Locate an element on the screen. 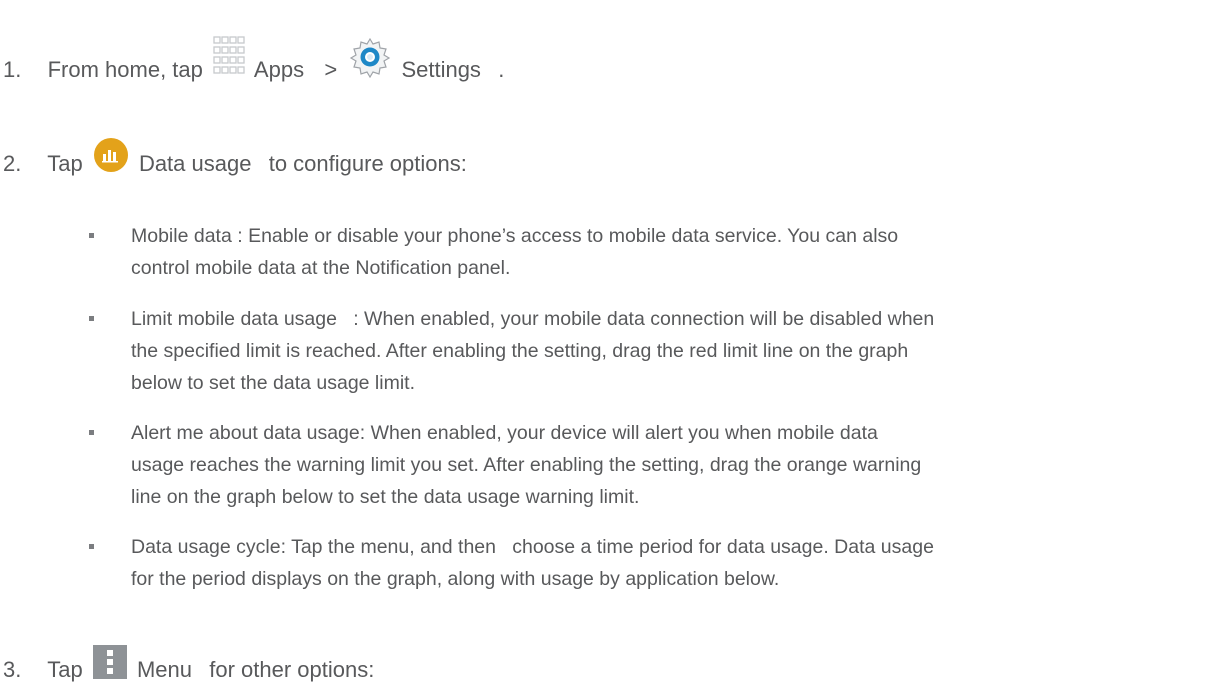  data-usage-label: Data usage is located at coordinates (195, 163).